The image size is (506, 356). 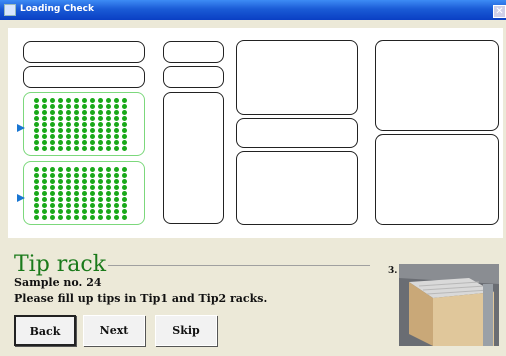 What do you see at coordinates (114, 330) in the screenshot?
I see `next-button: Next` at bounding box center [114, 330].